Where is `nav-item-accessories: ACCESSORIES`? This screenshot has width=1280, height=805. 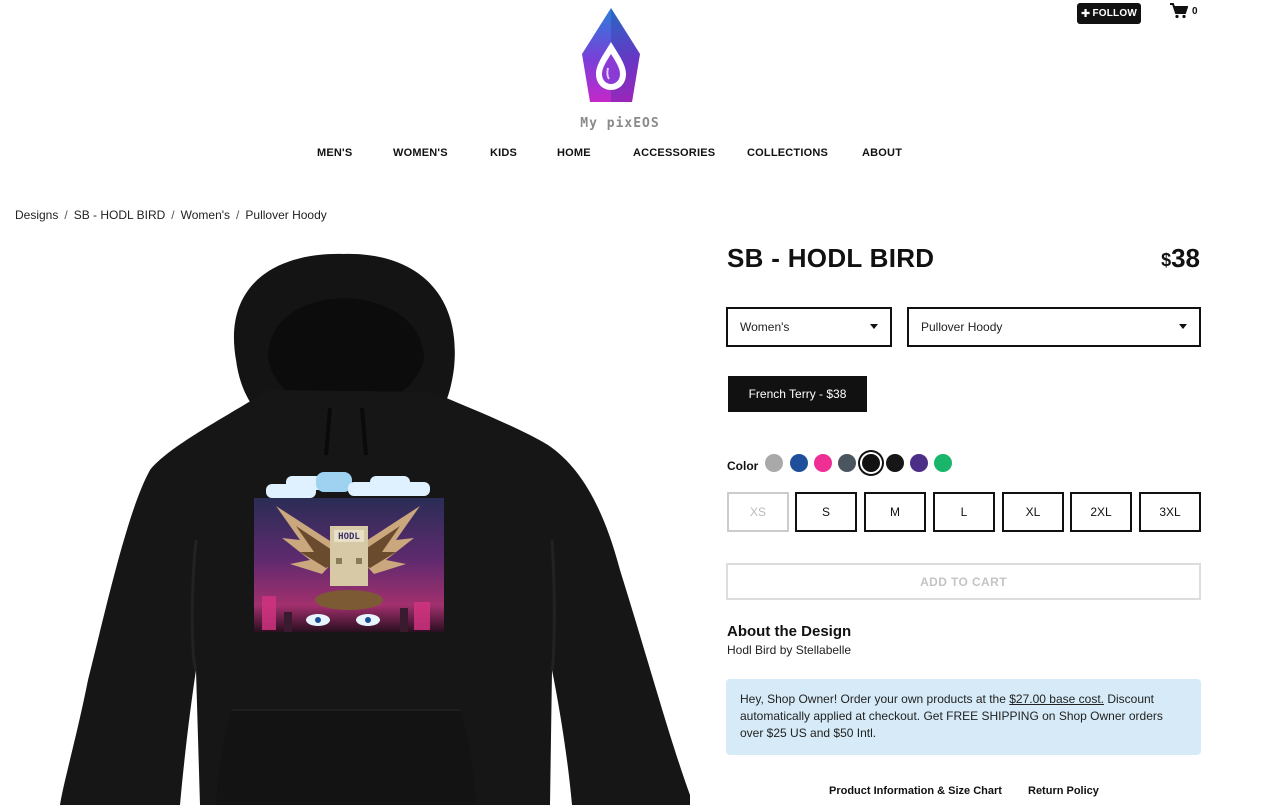 nav-item-accessories: ACCESSORIES is located at coordinates (674, 153).